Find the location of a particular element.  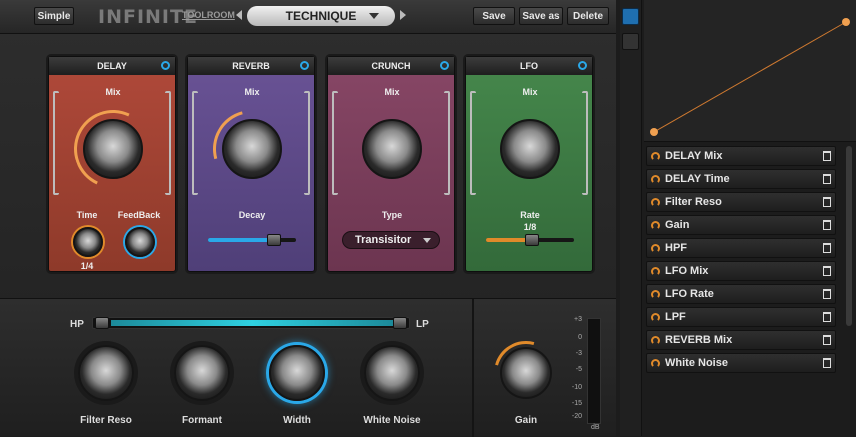

list-item: LFO Rate is located at coordinates (741, 294).